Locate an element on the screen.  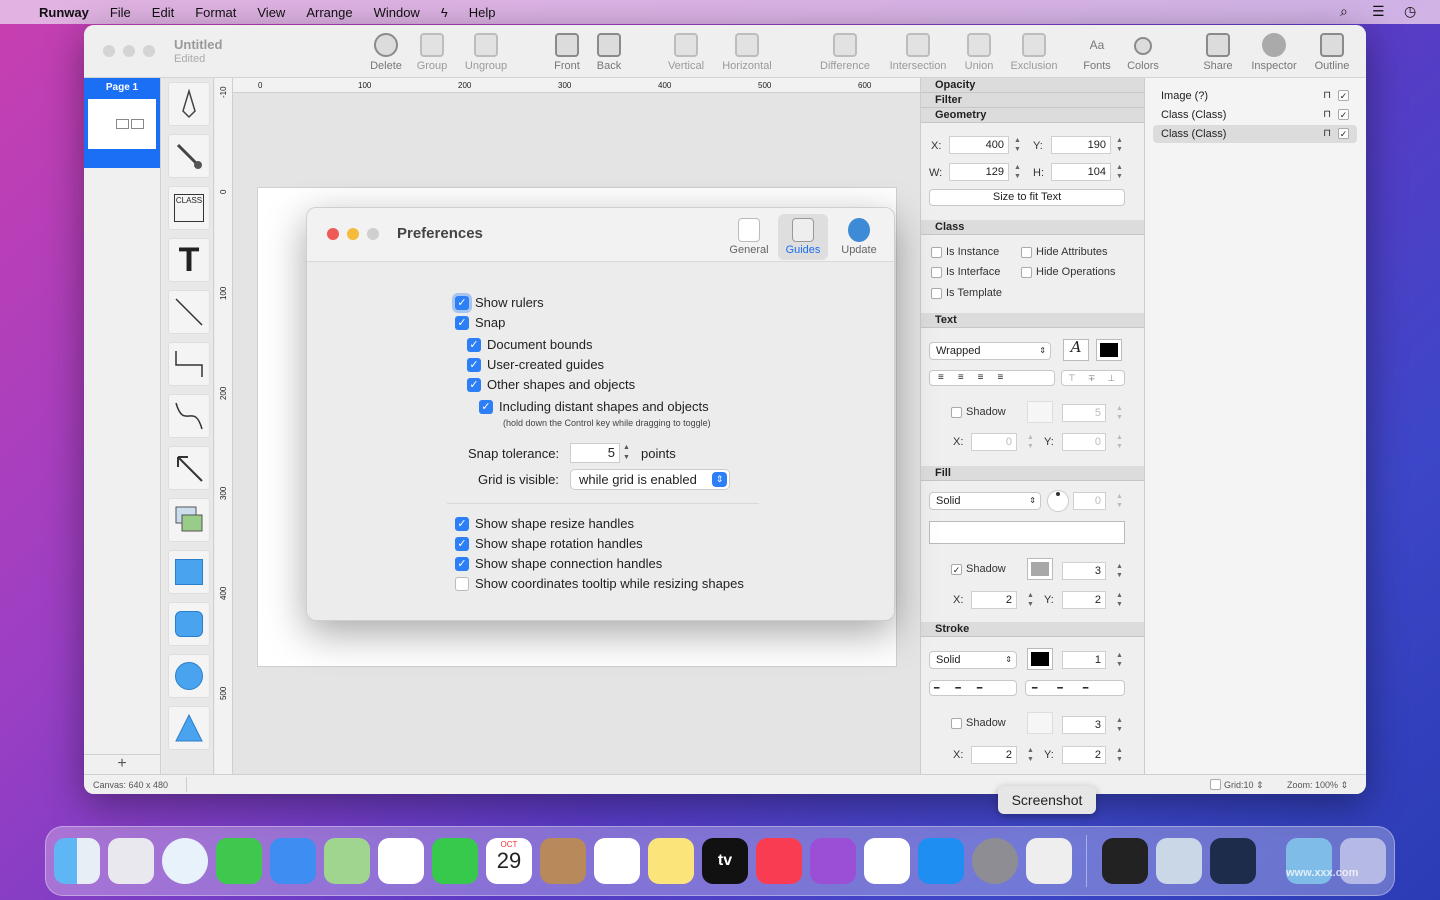
stroke-section-header: Stroke is located at coordinates (1033, 629).